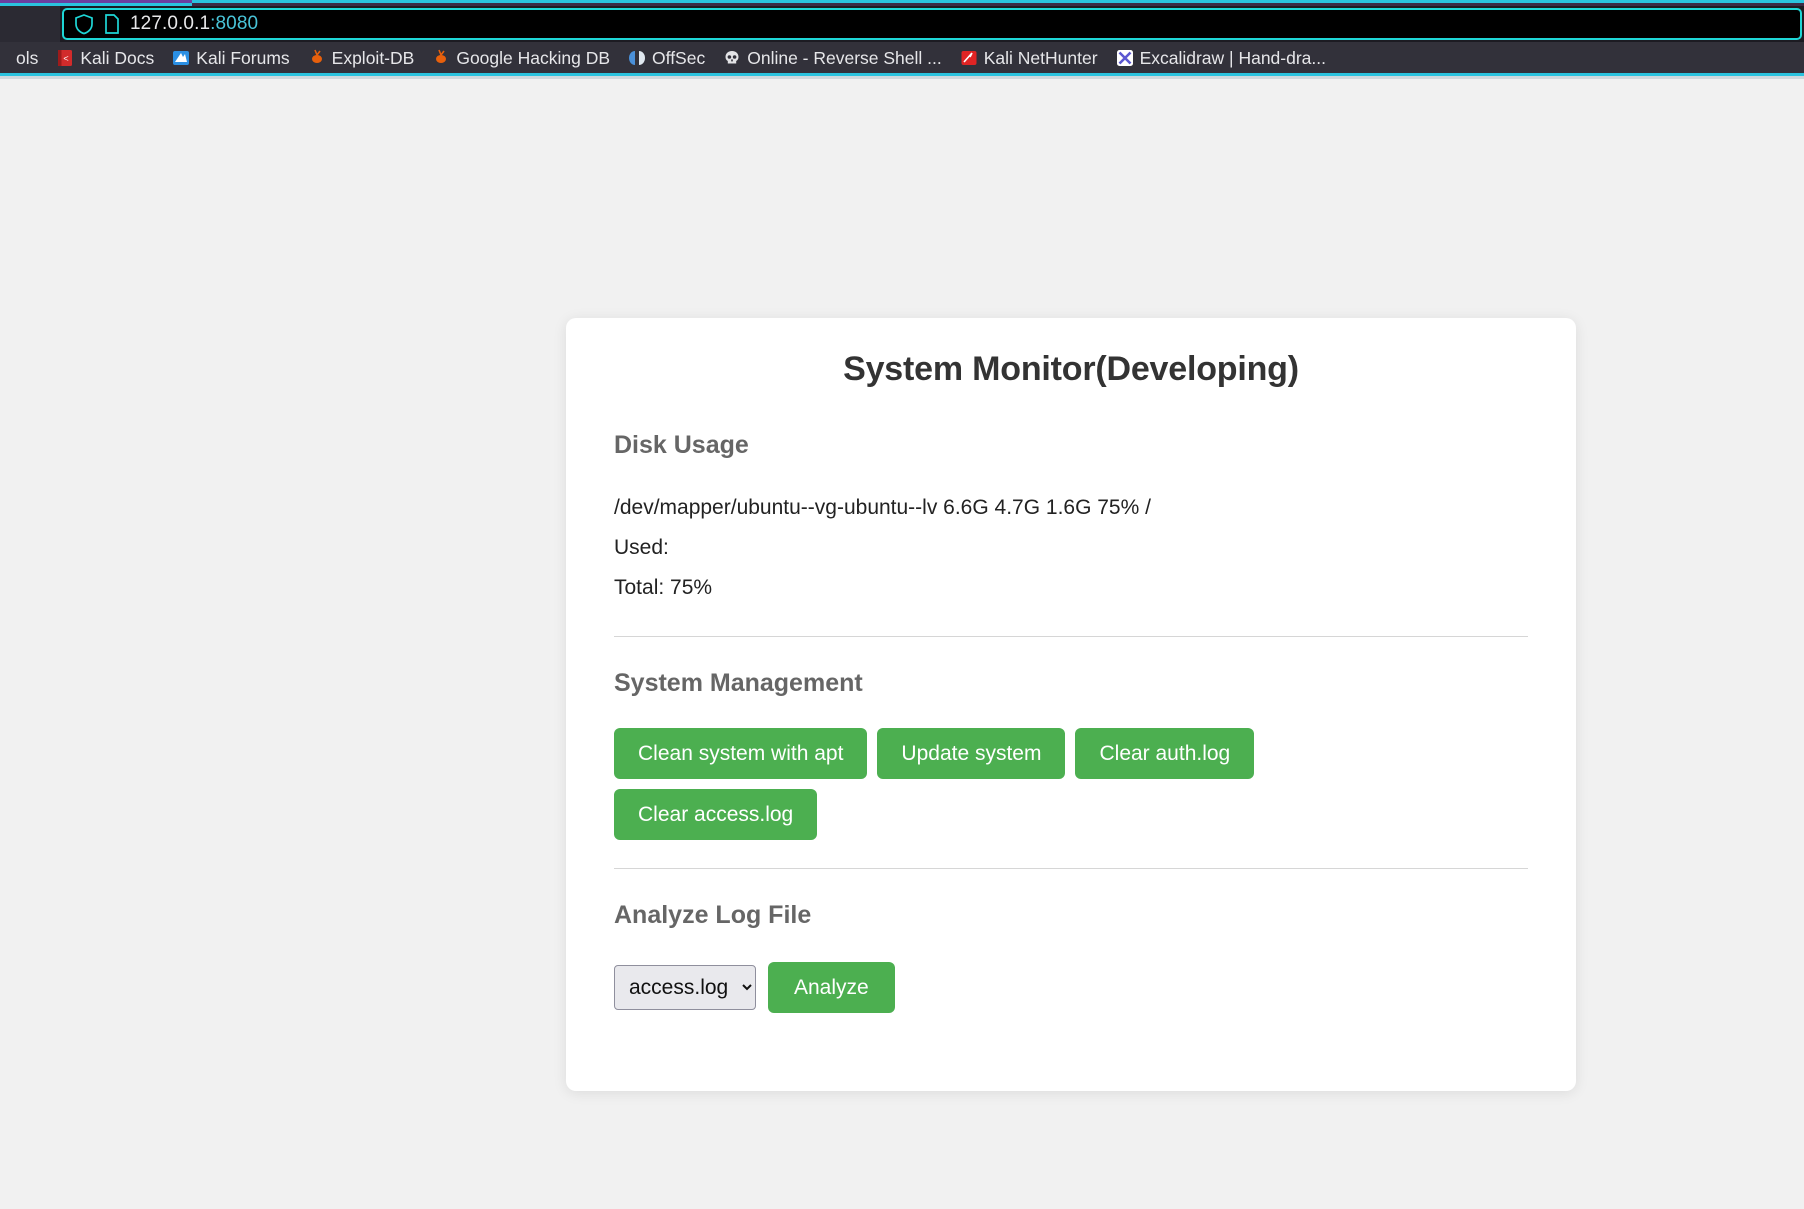 The height and width of the screenshot is (1209, 1804). What do you see at coordinates (5, 58) in the screenshot?
I see `partial-bookmark-icon` at bounding box center [5, 58].